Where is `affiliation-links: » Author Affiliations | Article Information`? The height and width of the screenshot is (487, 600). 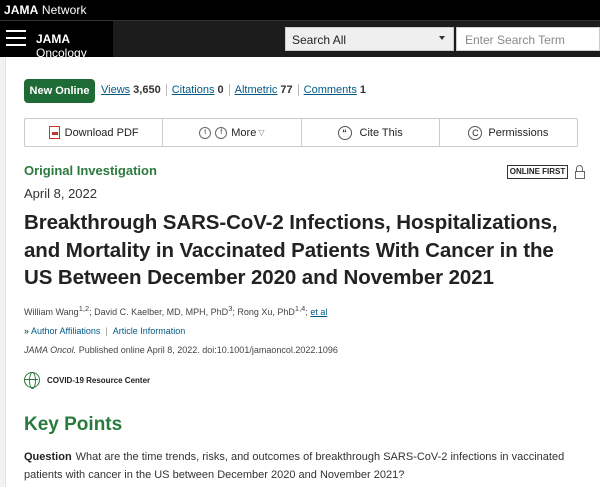 affiliation-links: » Author Affiliations | Article Information is located at coordinates (104, 331).